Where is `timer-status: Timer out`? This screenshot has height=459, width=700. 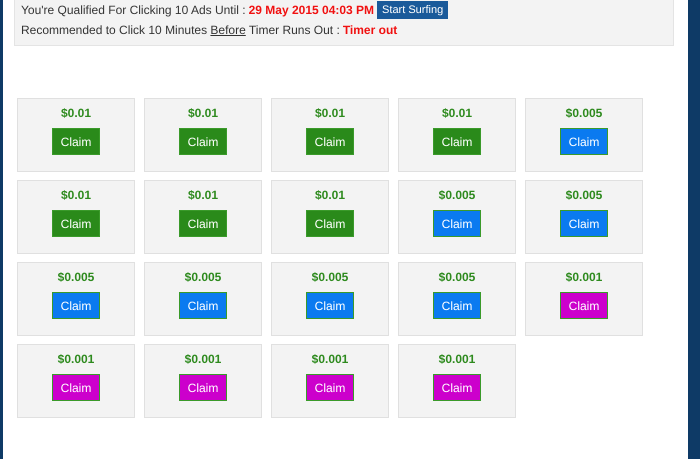
timer-status: Timer out is located at coordinates (370, 30).